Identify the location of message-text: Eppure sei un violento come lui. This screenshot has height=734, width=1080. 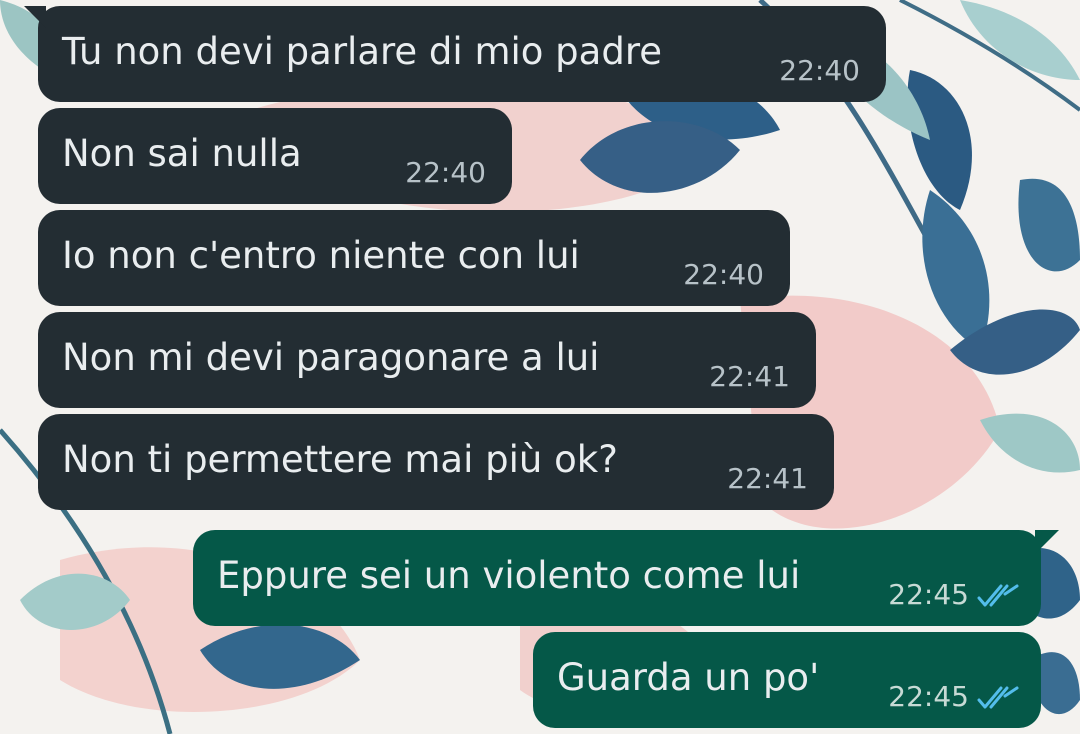
(509, 575).